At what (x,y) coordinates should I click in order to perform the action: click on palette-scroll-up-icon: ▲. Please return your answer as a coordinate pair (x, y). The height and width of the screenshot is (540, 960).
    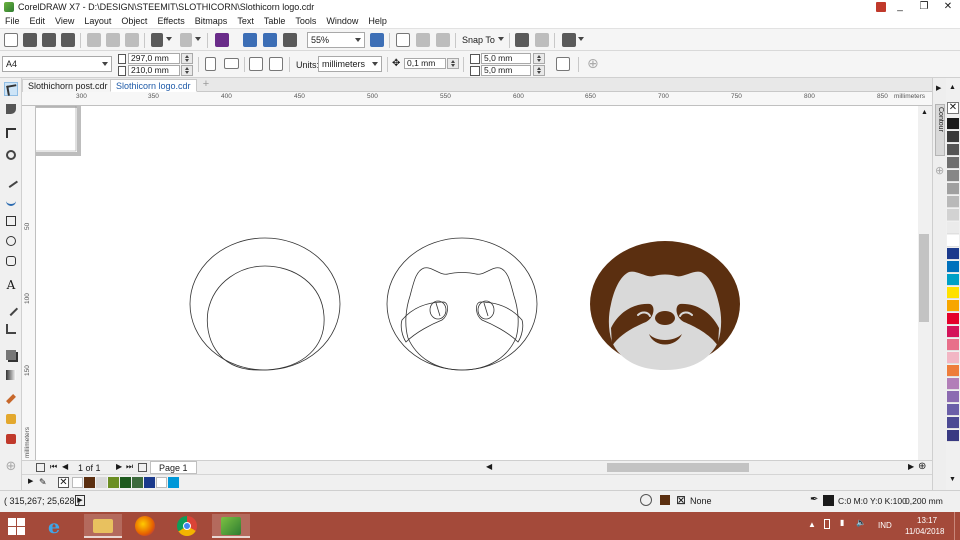
    Looking at the image, I should click on (952, 87).